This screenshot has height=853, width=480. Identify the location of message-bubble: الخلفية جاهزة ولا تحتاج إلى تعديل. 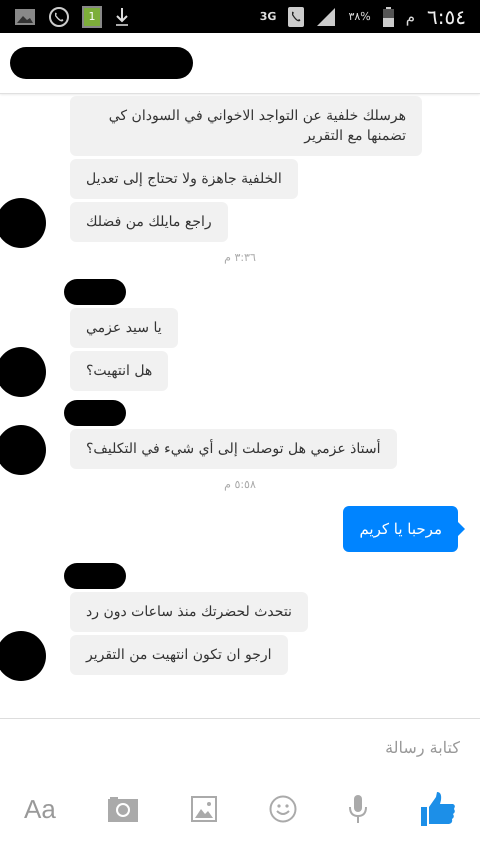
(184, 179).